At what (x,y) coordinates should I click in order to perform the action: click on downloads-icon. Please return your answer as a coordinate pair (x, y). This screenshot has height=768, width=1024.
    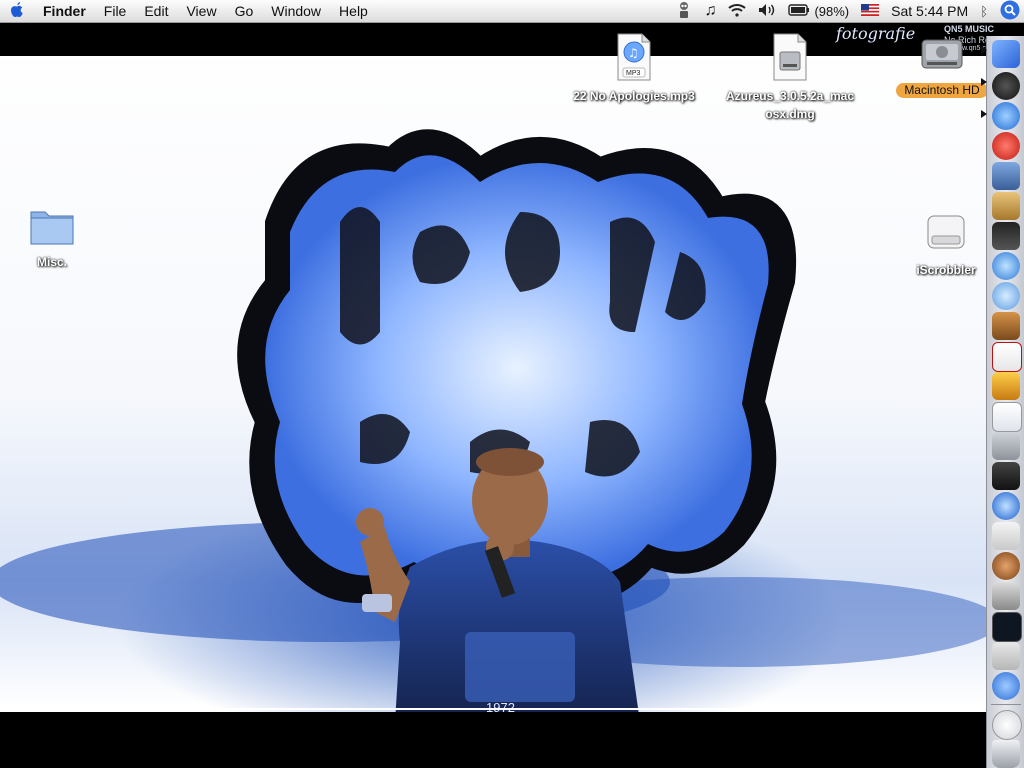
    Looking at the image, I should click on (1006, 656).